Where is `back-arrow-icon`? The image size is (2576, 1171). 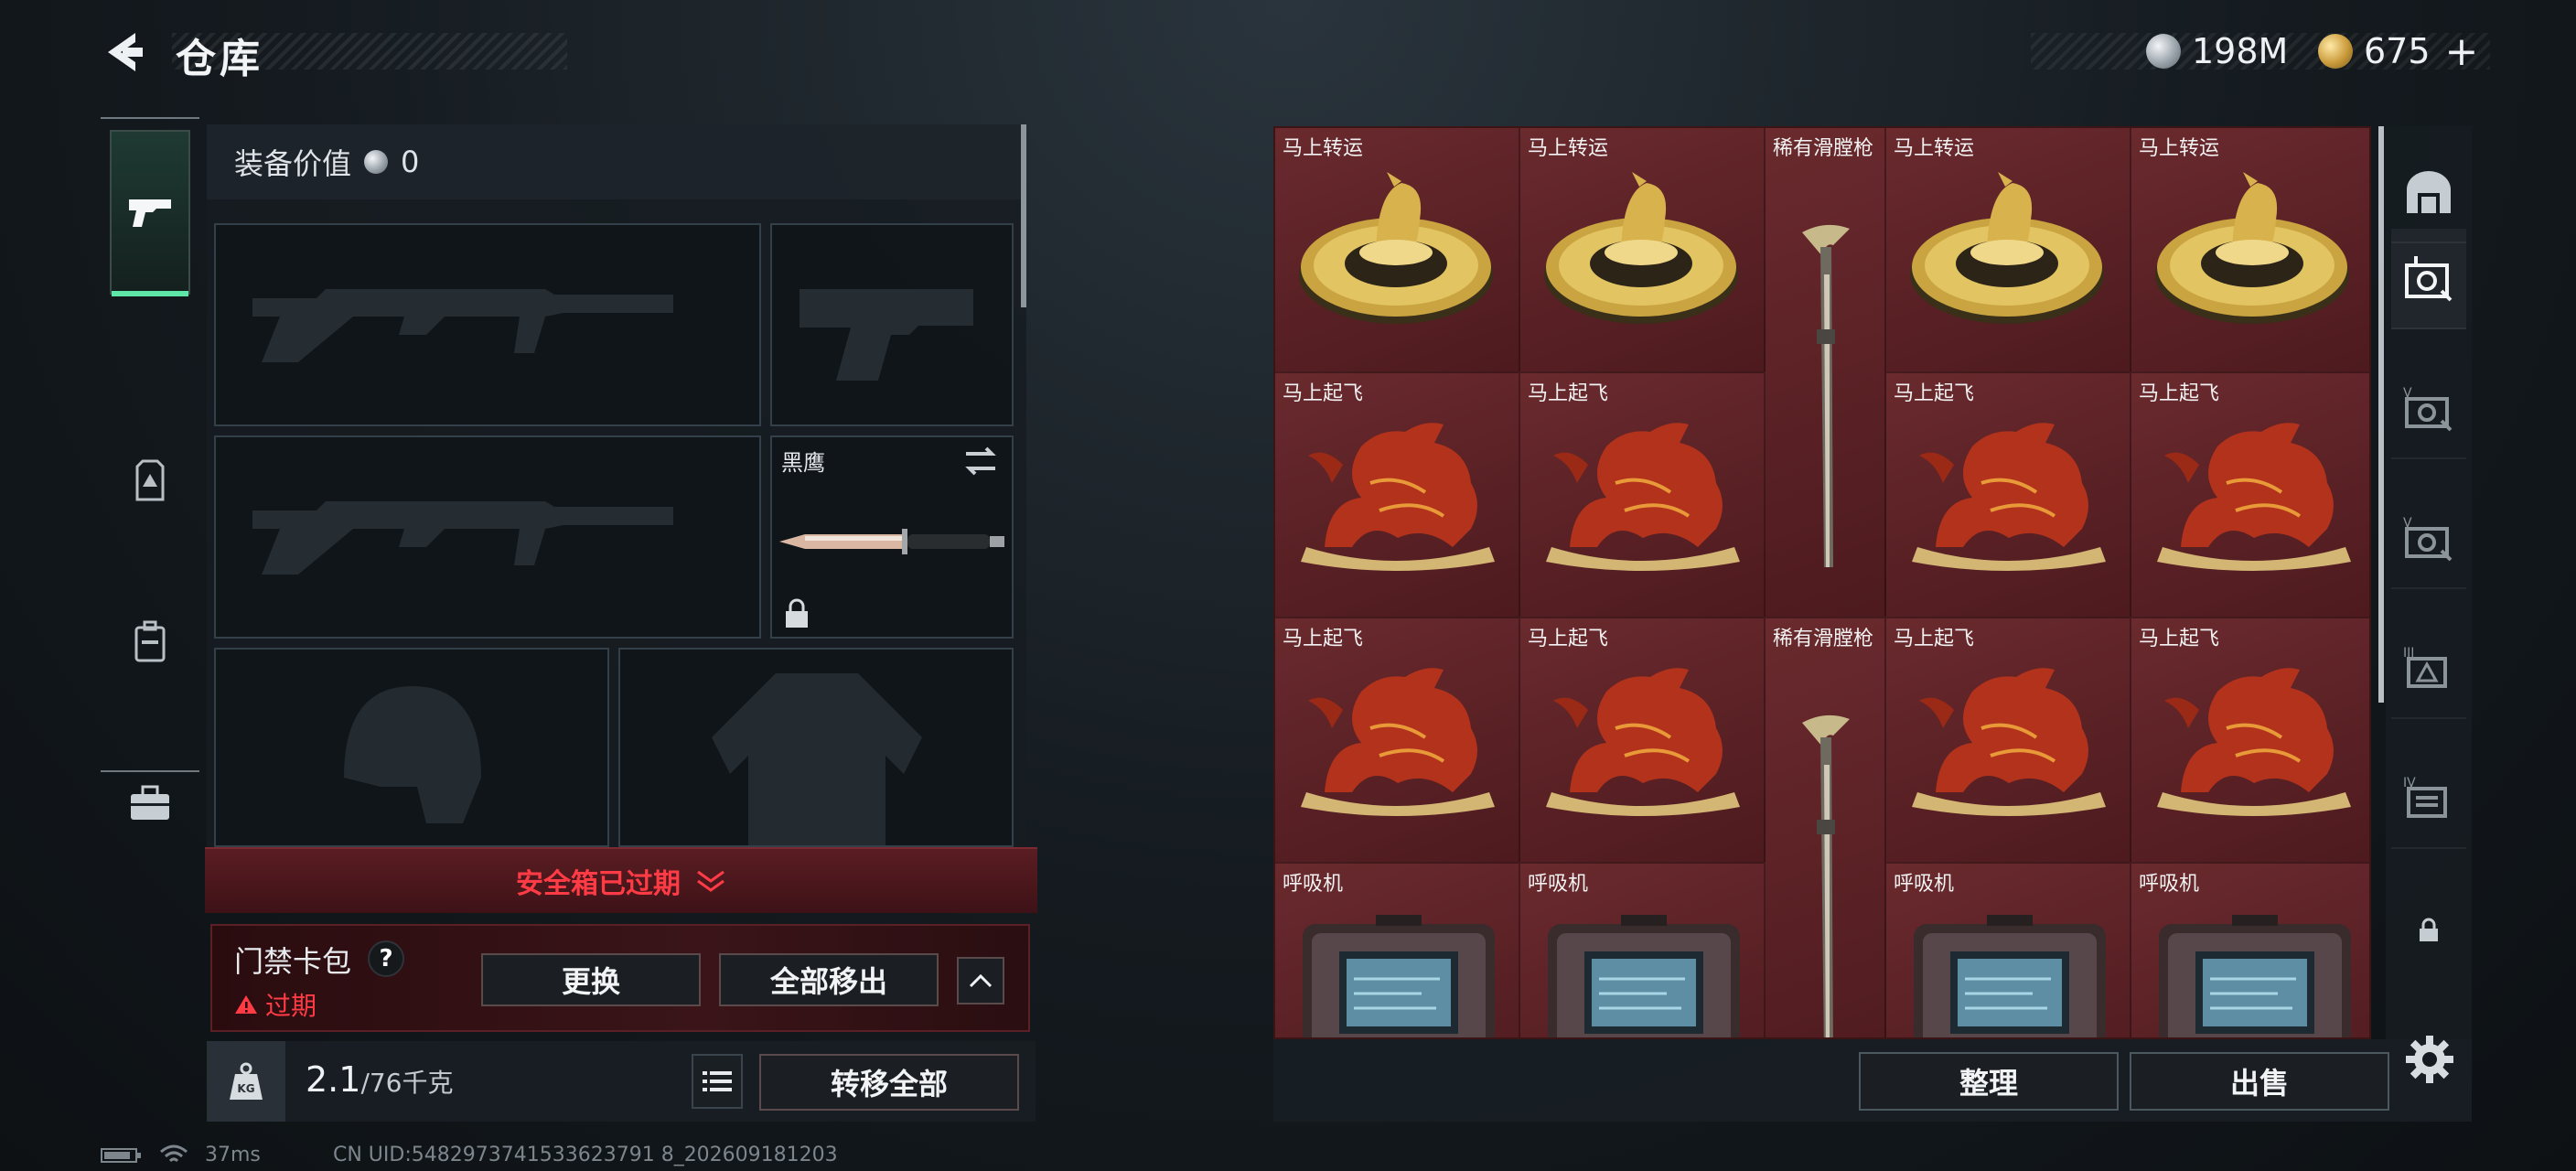
back-arrow-icon is located at coordinates (124, 52).